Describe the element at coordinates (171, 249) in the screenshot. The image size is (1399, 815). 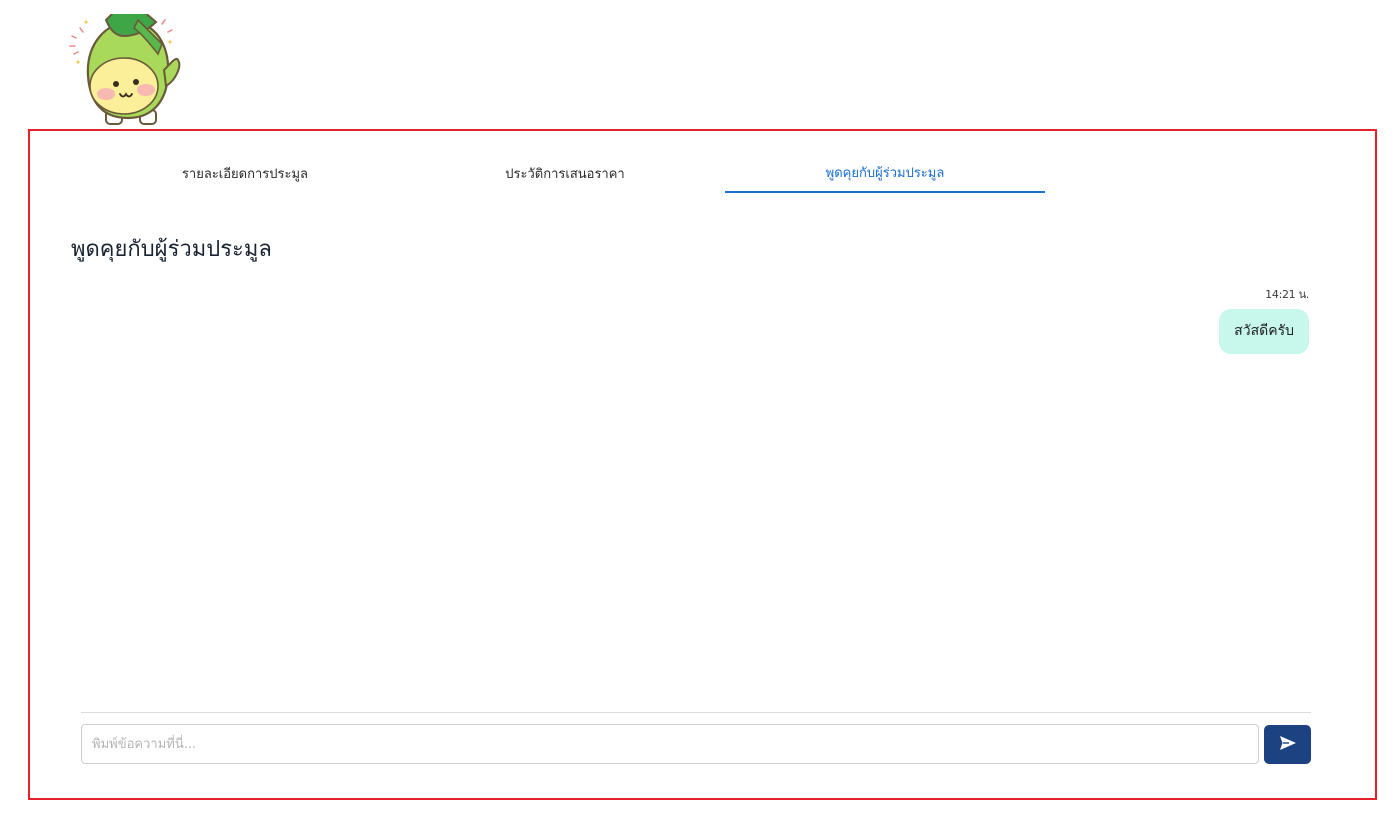
I see `chat-title: พูดคุยกับผู้ร่วมประมูล` at that location.